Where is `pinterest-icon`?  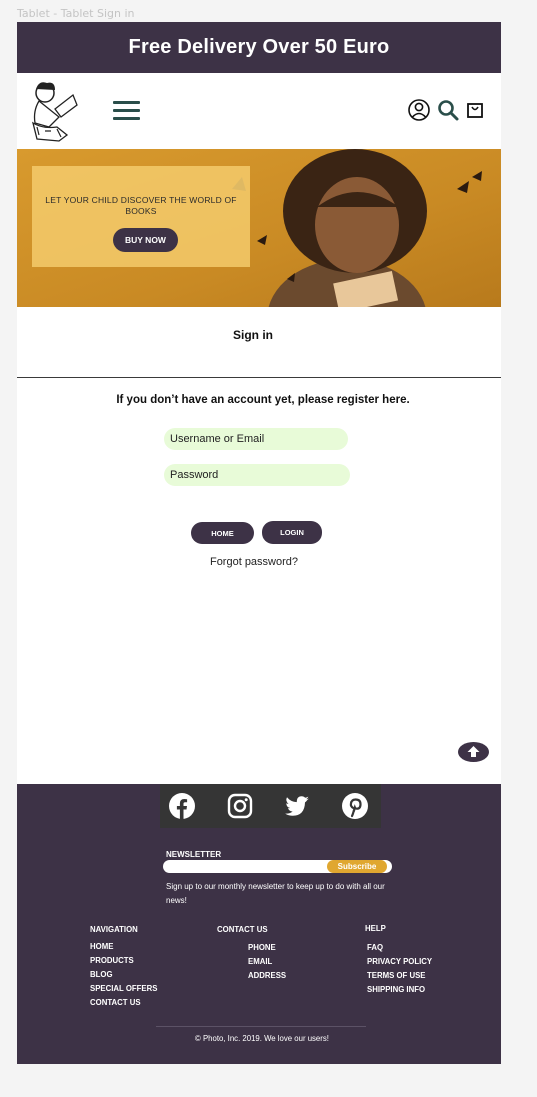
pinterest-icon is located at coordinates (355, 806).